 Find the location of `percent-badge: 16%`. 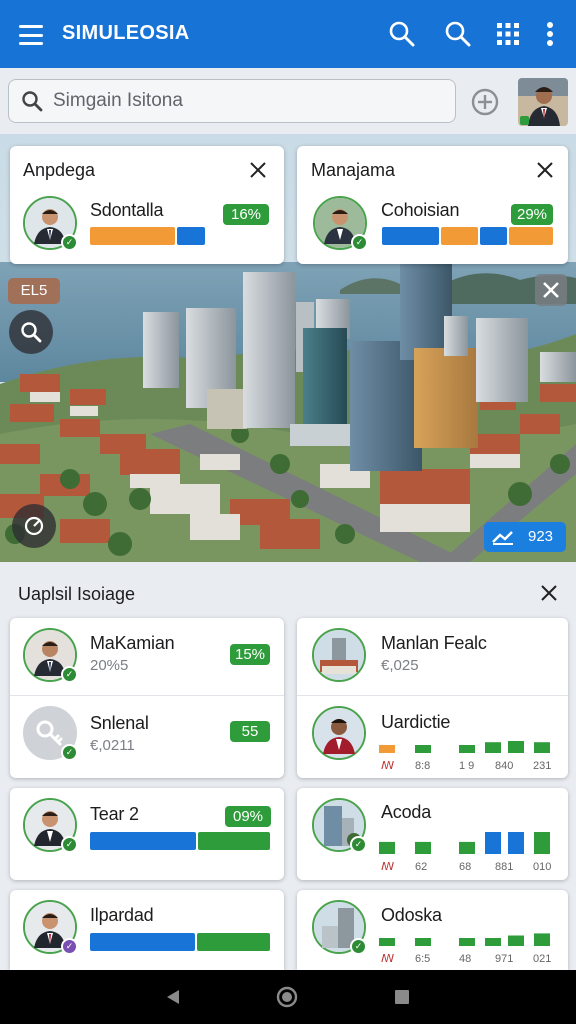

percent-badge: 16% is located at coordinates (246, 214).